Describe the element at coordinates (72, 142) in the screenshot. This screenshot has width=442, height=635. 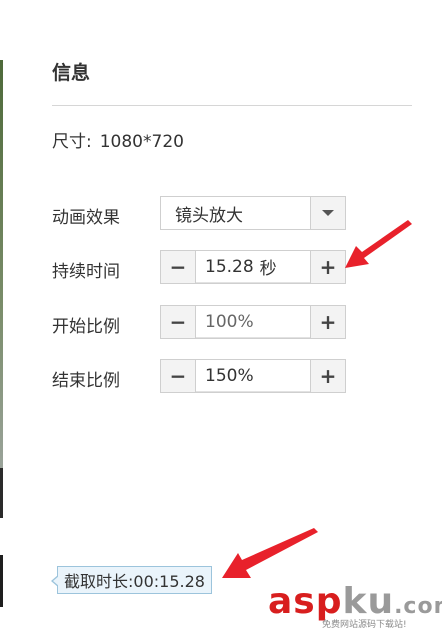
I see `size-label: 尺寸:` at that location.